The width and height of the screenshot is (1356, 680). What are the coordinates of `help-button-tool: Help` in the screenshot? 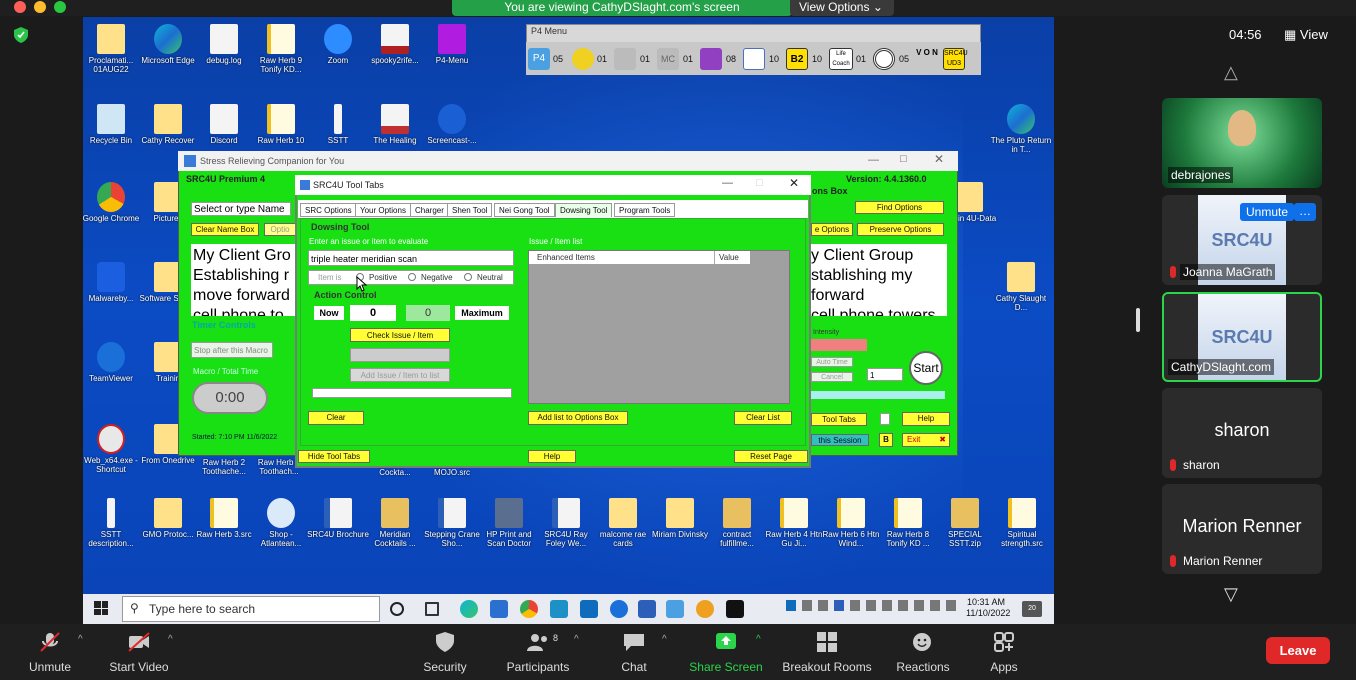 It's located at (552, 456).